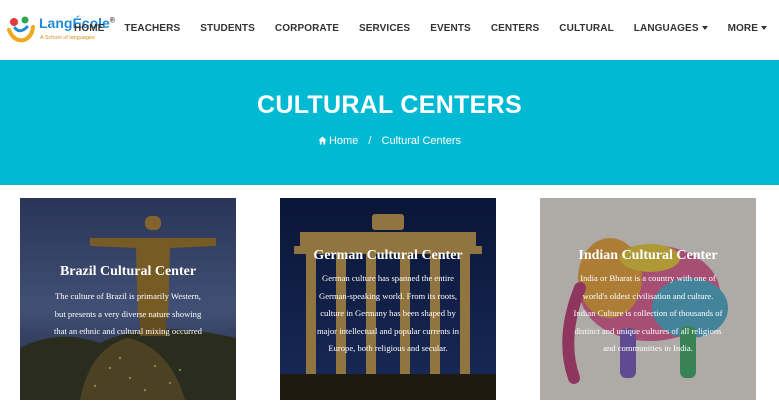 This screenshot has height=420, width=779. I want to click on breadcrumb: Home / Cultural Centers, so click(389, 141).